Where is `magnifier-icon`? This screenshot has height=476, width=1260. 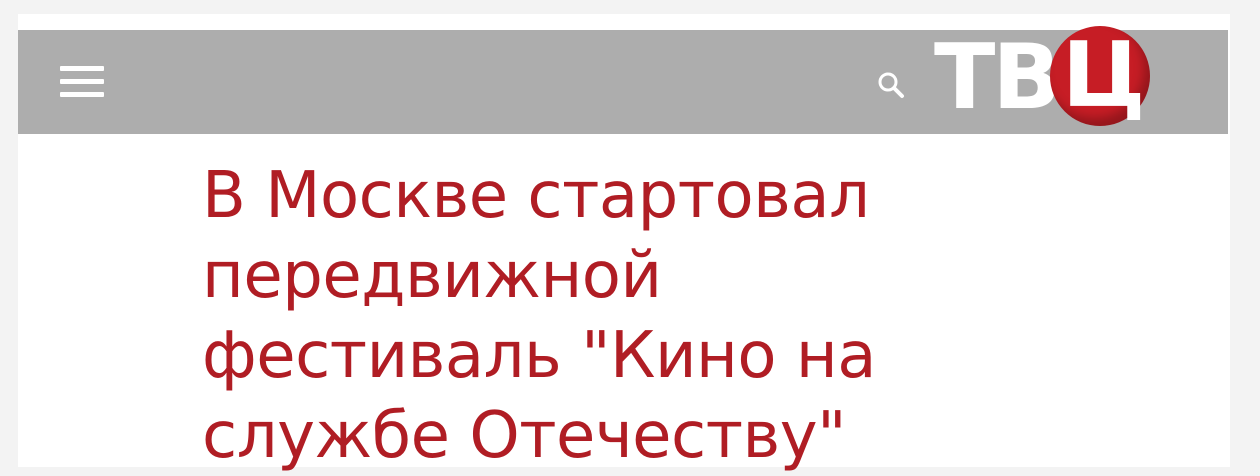
magnifier-icon is located at coordinates (891, 85).